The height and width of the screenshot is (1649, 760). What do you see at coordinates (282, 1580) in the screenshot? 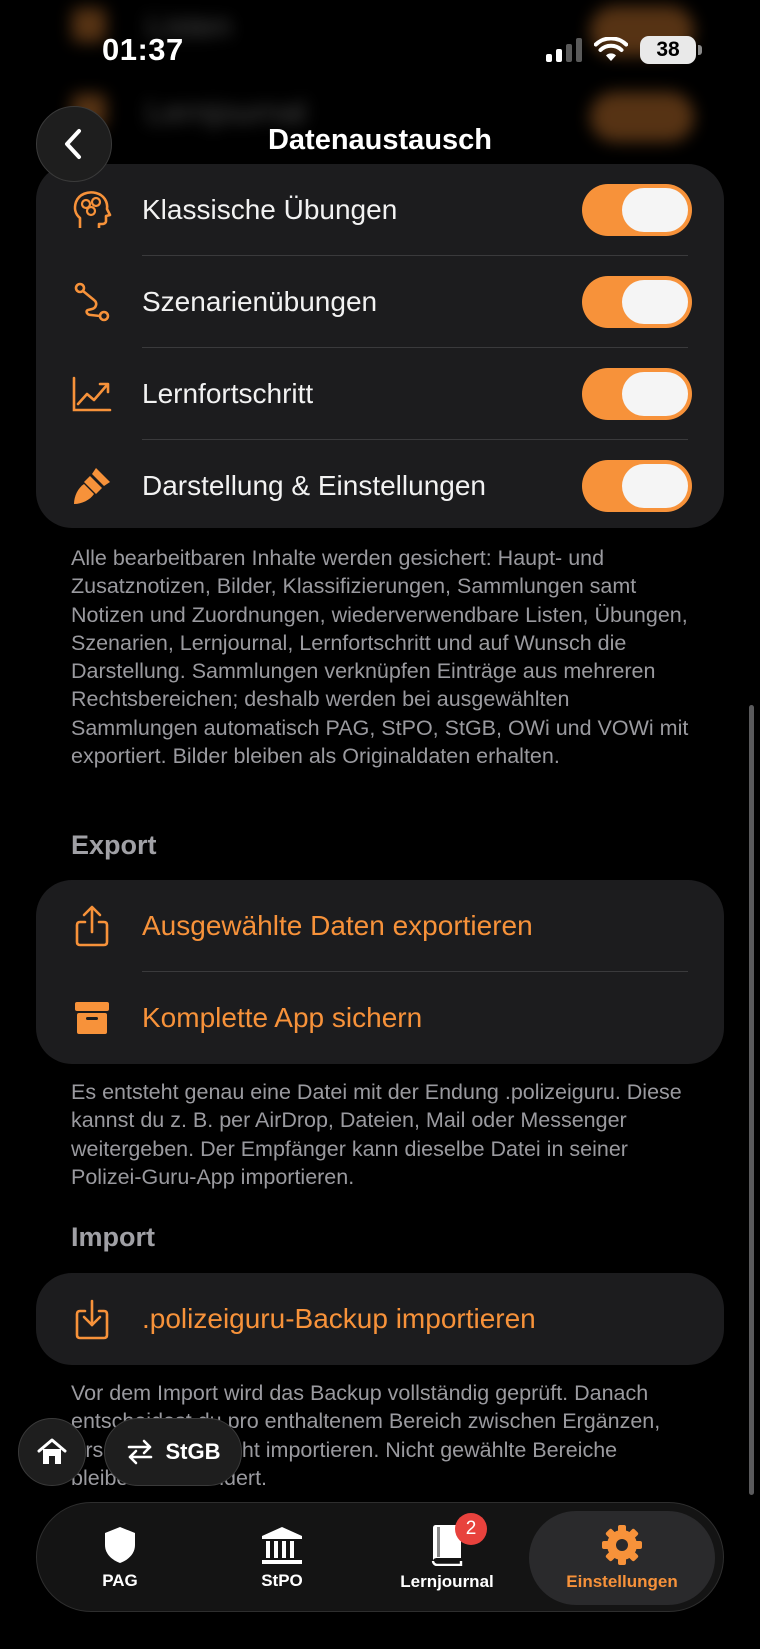
I see `tab-label: StPO` at bounding box center [282, 1580].